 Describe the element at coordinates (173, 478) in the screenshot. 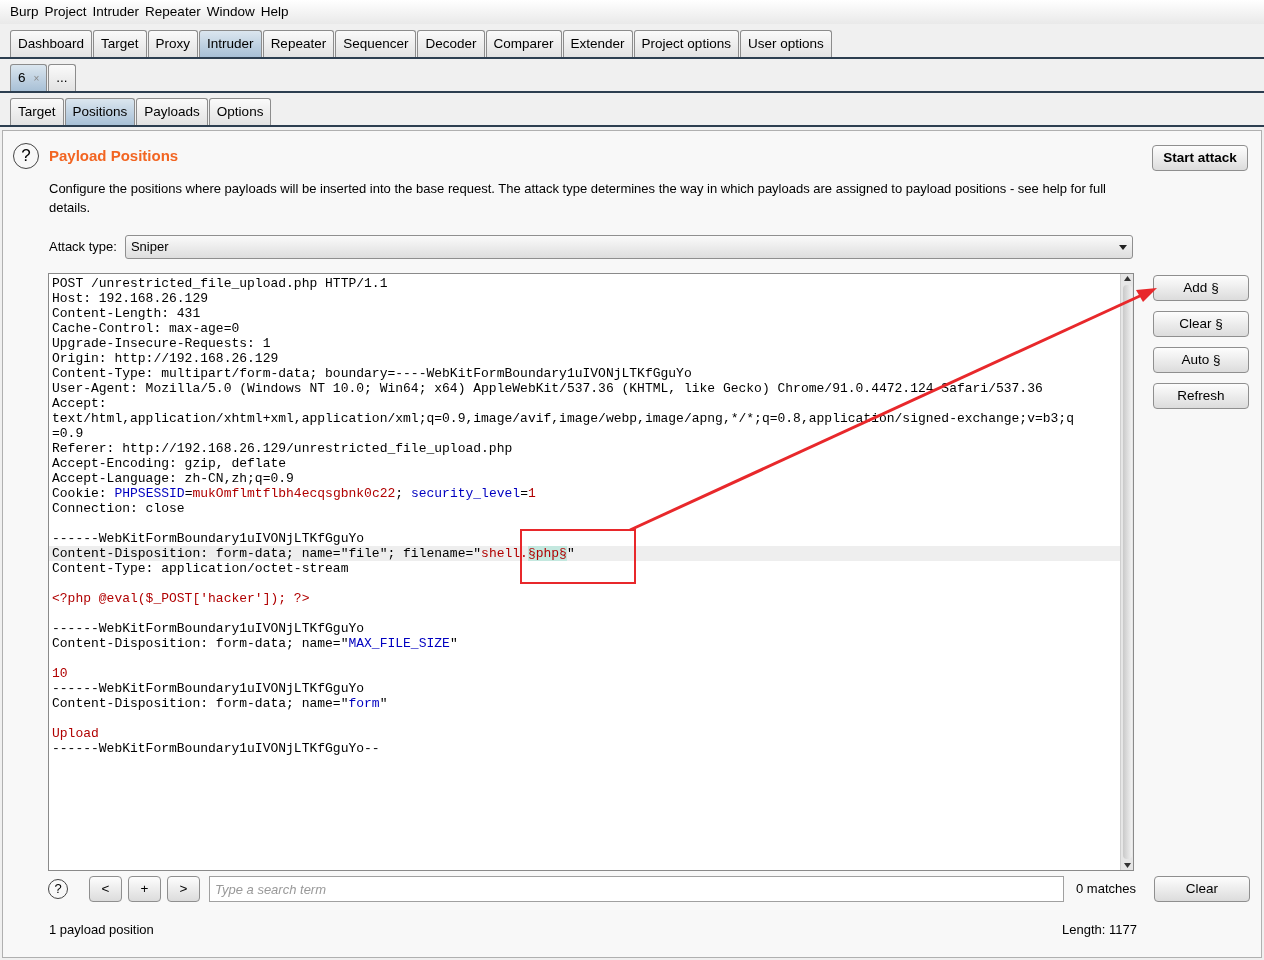

I see `request-line: Accept-Language: zh-CN,zh;q=0.9` at that location.